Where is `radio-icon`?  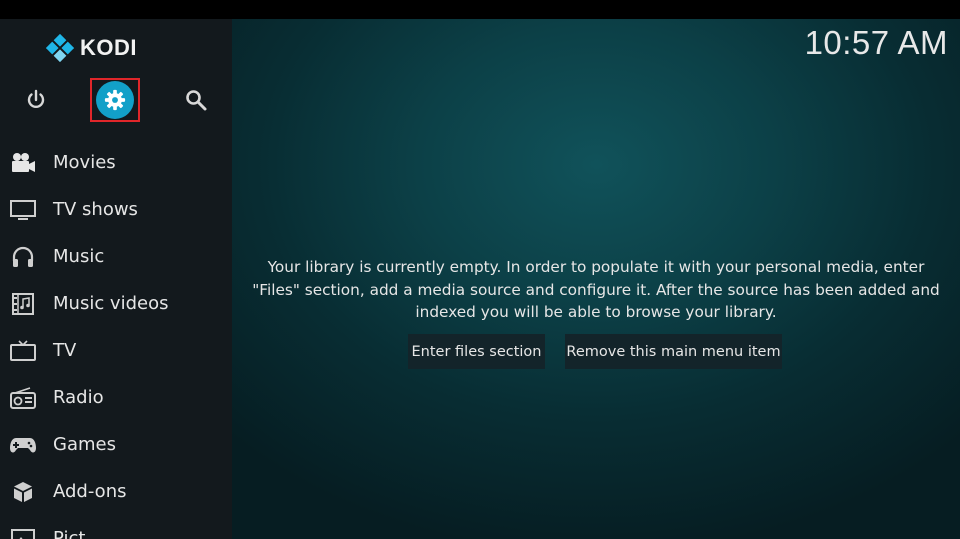 radio-icon is located at coordinates (23, 398).